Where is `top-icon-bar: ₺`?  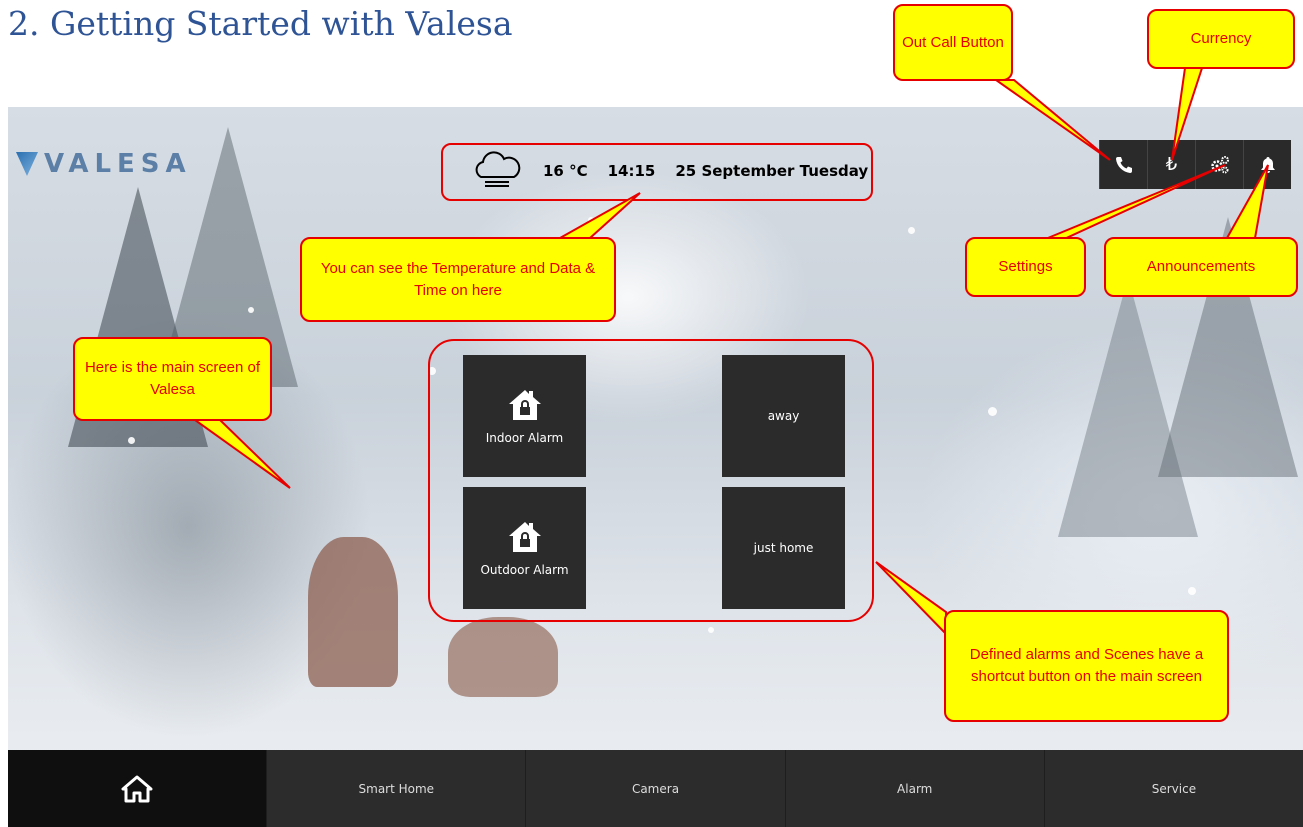
top-icon-bar: ₺ is located at coordinates (1195, 164).